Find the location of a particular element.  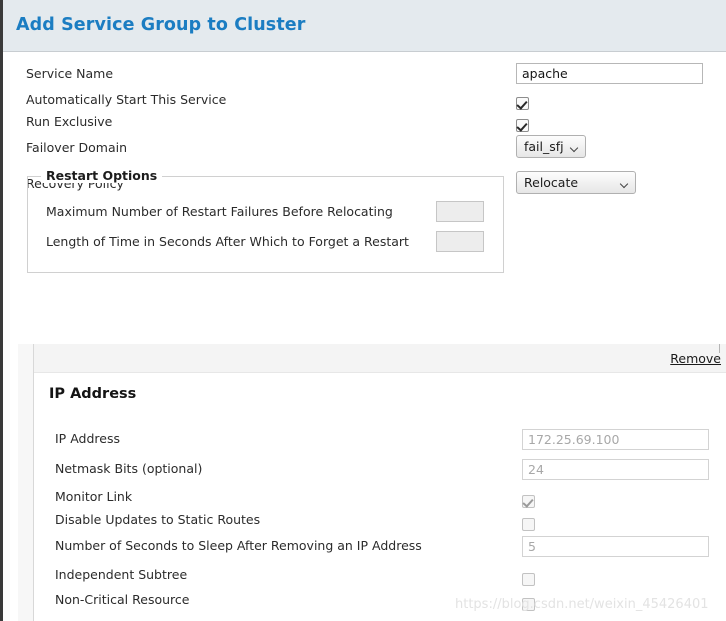

control-forget-restart-time is located at coordinates (460, 241).